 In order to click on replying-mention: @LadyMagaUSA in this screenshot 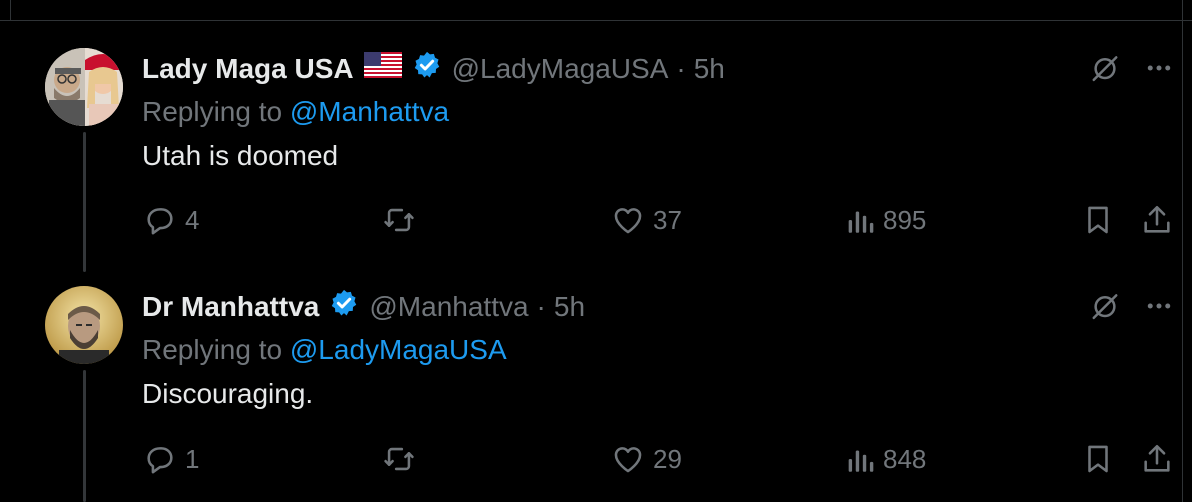, I will do `click(398, 349)`.